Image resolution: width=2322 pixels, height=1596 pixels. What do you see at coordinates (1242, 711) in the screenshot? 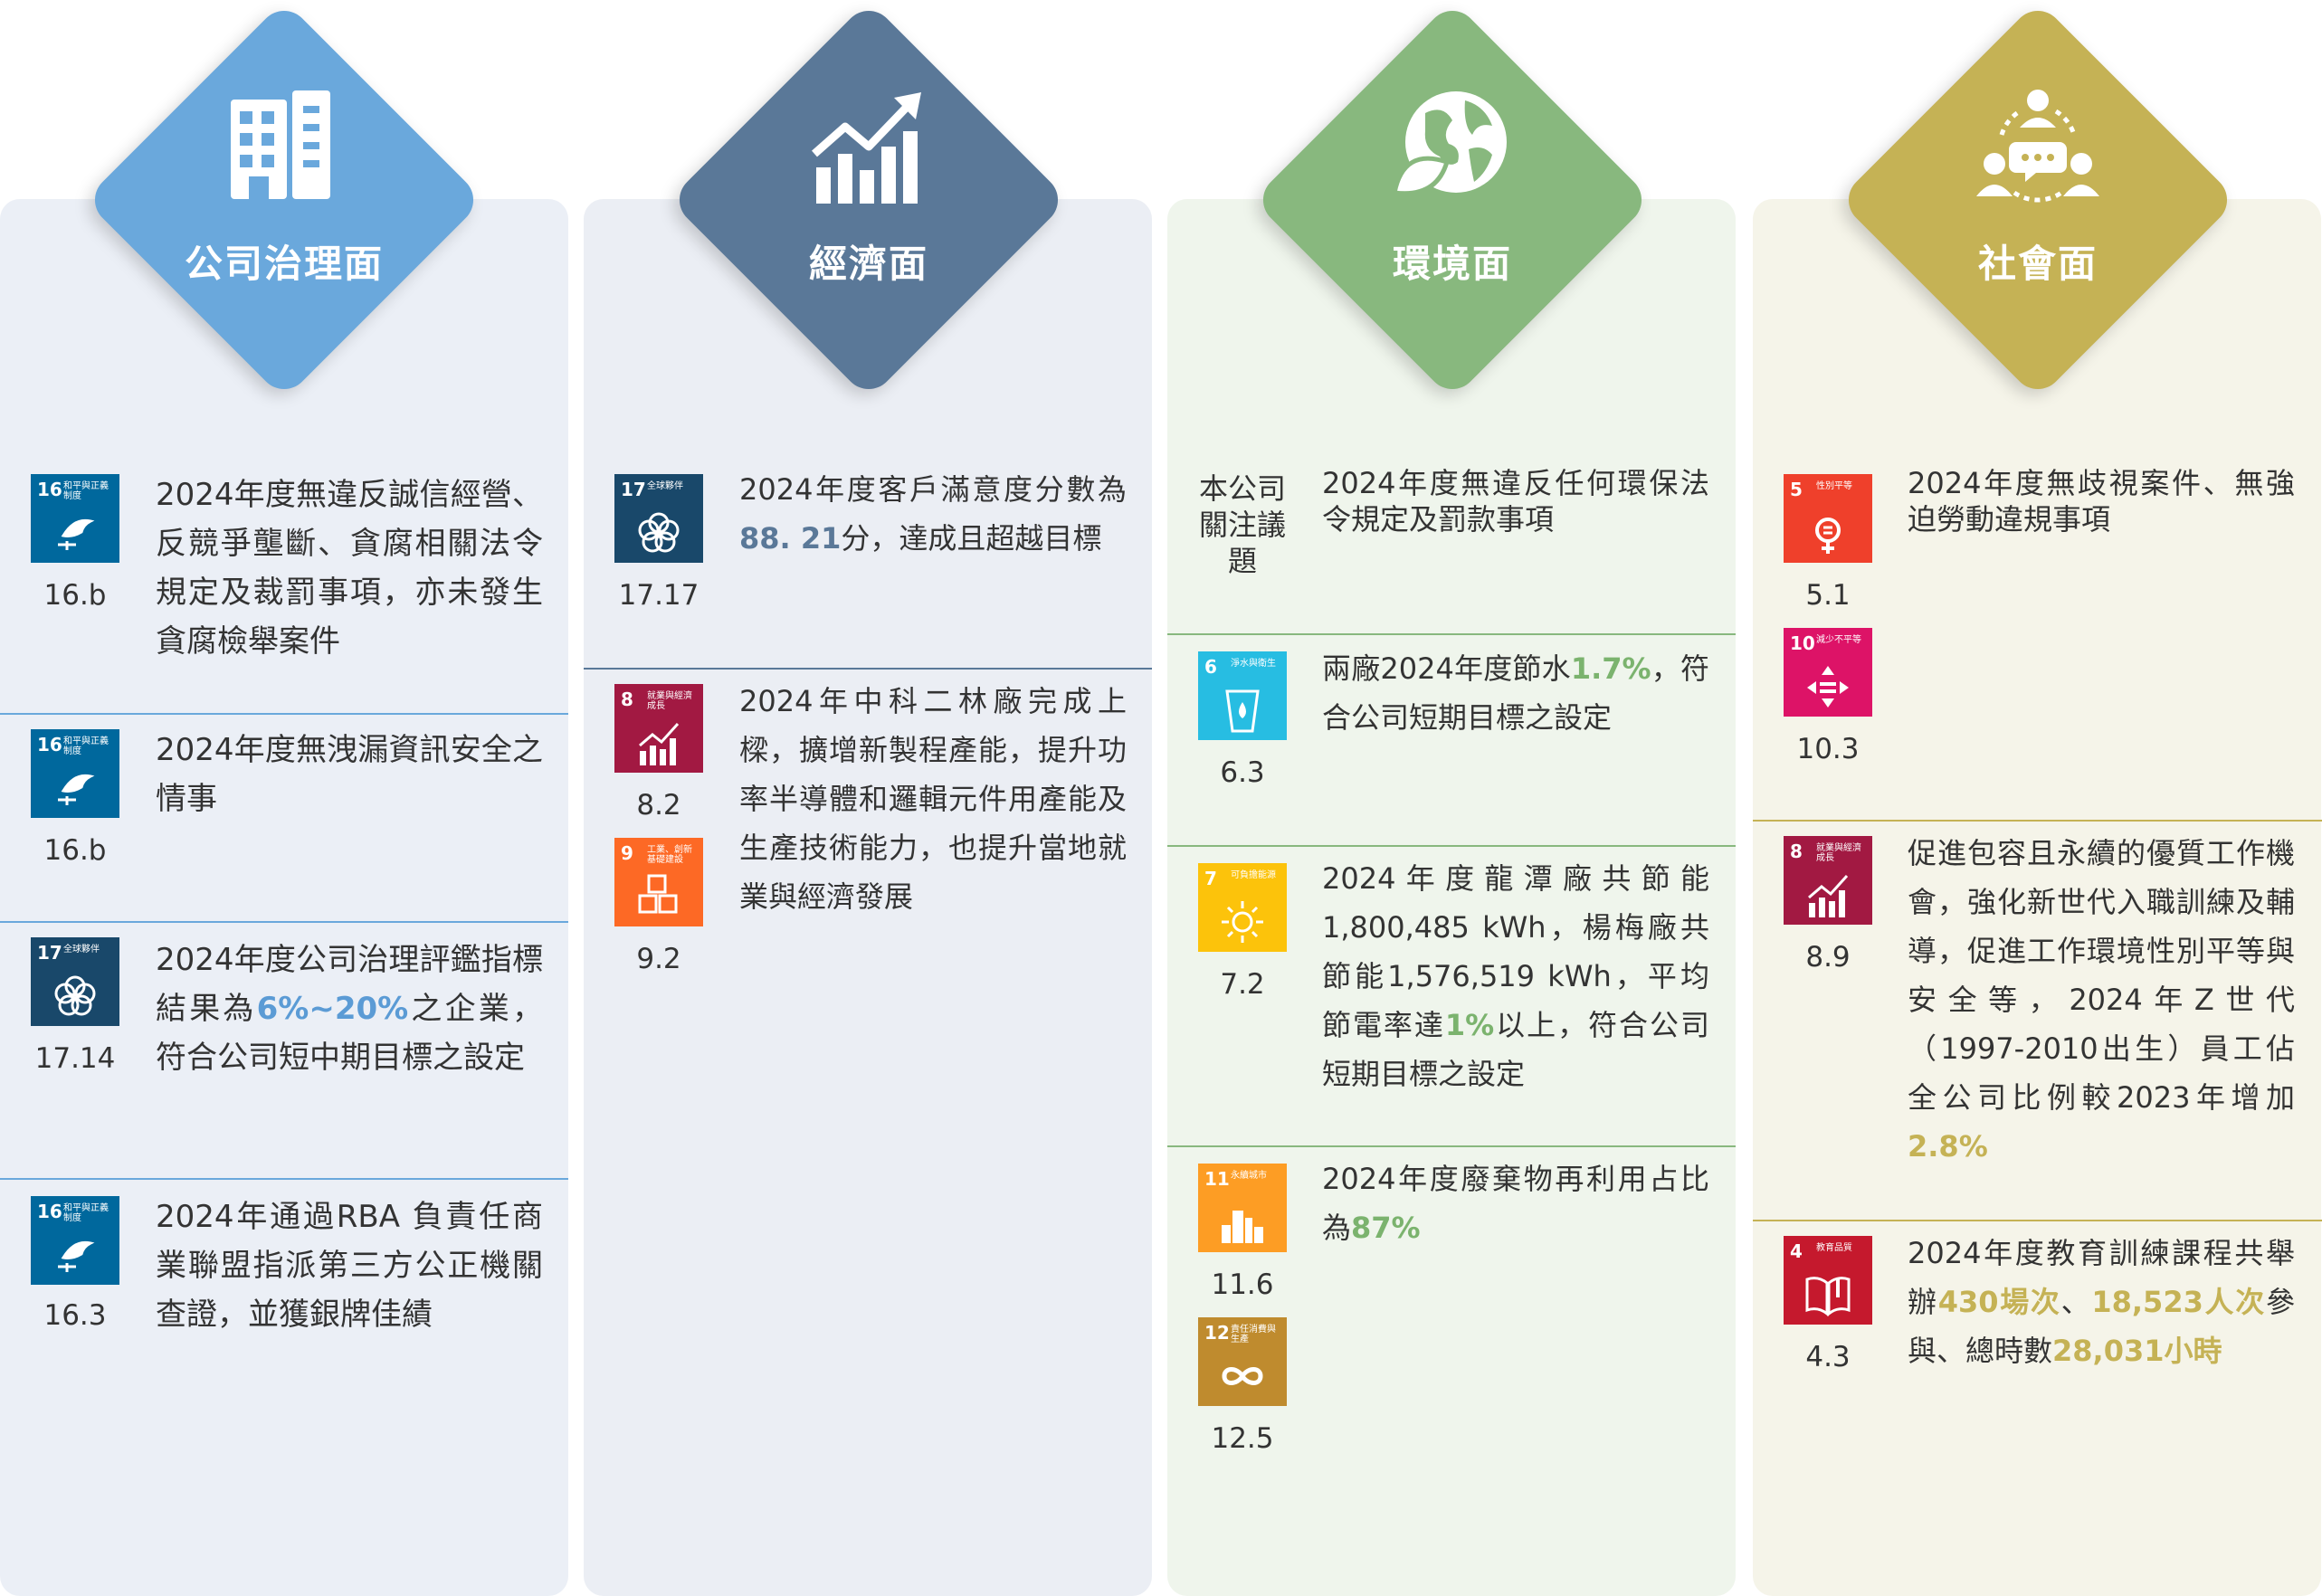
I see `water-glass-icon` at bounding box center [1242, 711].